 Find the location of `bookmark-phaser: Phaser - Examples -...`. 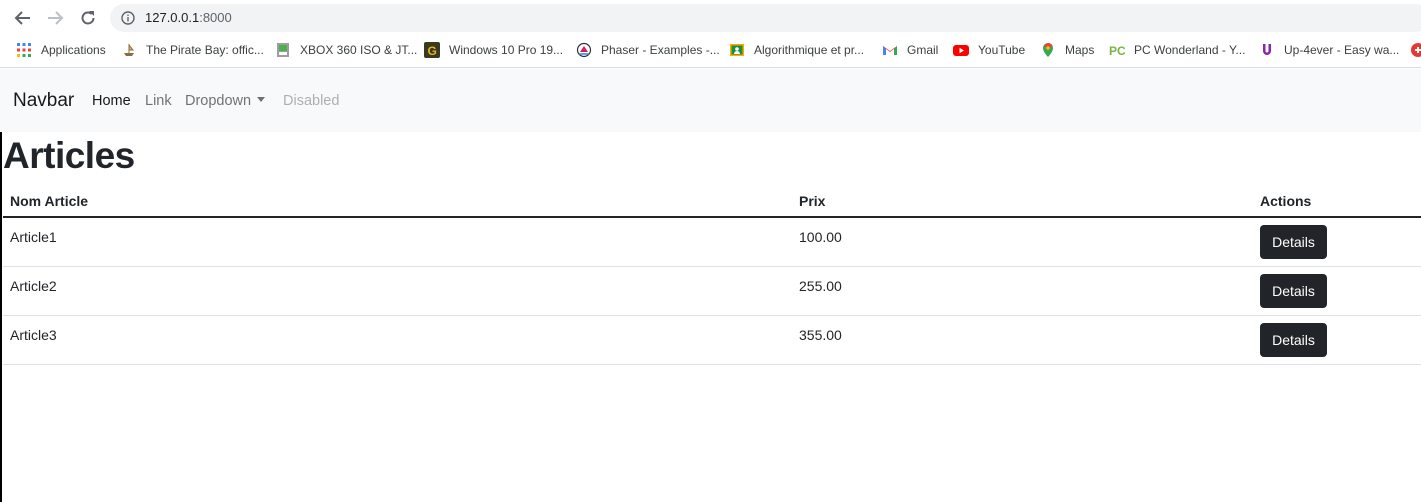

bookmark-phaser: Phaser - Examples -... is located at coordinates (648, 50).